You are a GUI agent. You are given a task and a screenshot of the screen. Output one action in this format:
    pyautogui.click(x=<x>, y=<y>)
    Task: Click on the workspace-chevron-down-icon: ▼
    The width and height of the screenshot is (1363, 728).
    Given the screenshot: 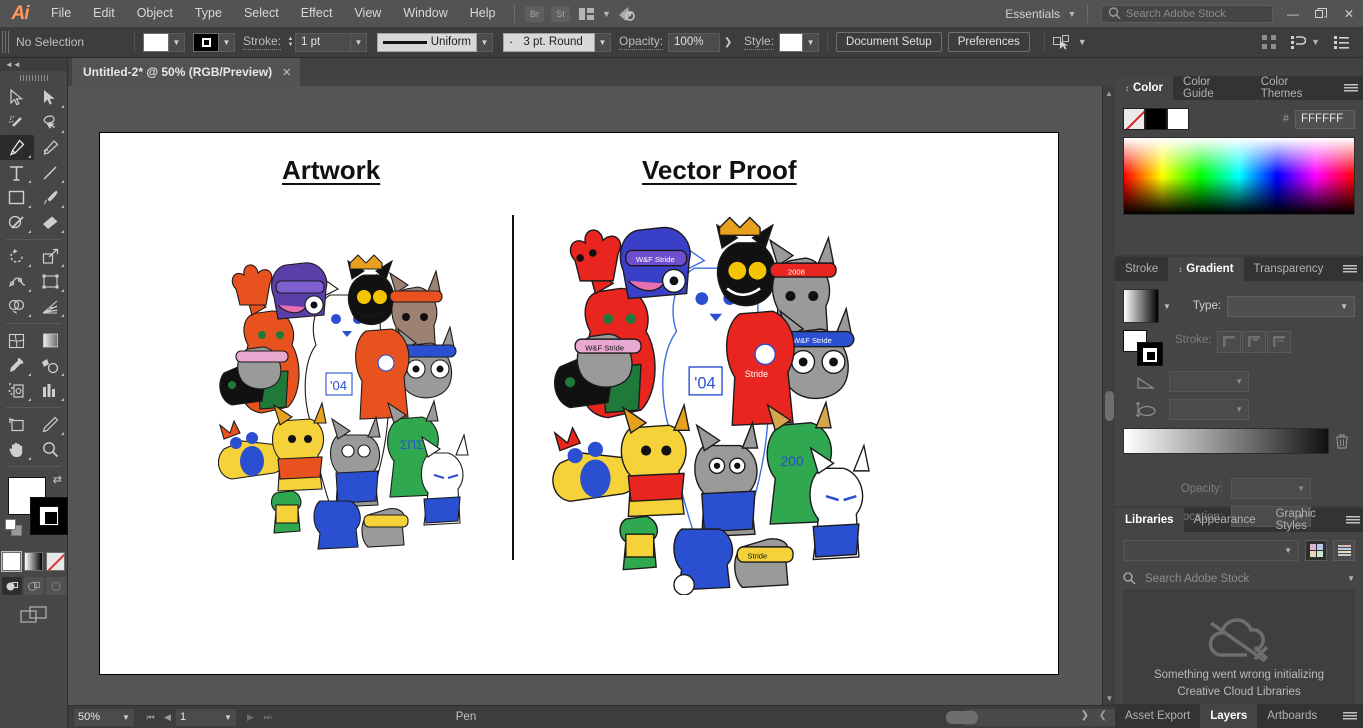 What is the action you would take?
    pyautogui.click(x=1072, y=14)
    